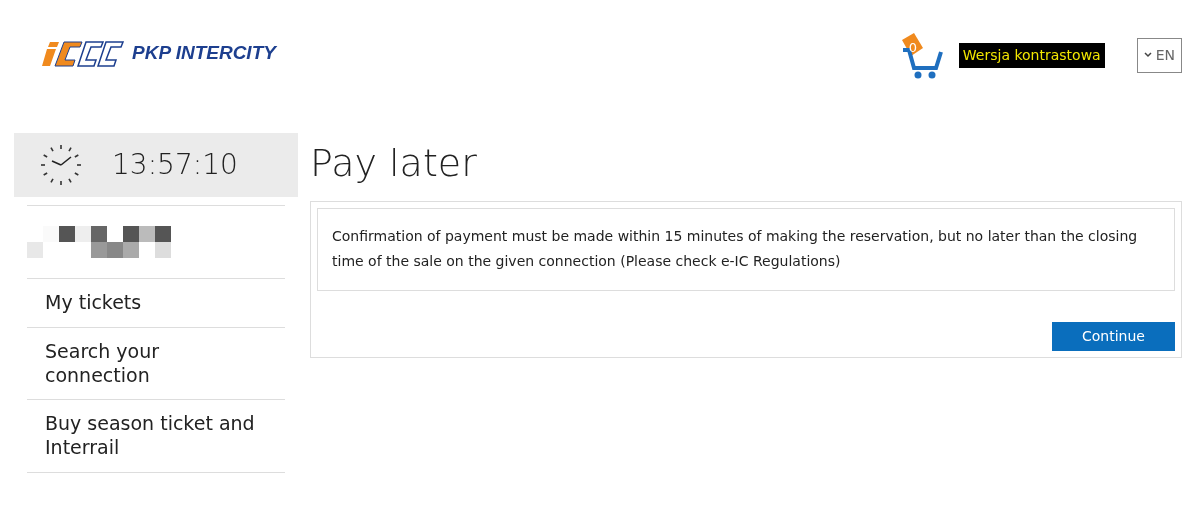 Image resolution: width=1200 pixels, height=530 pixels. I want to click on logo-icon, so click(83, 53).